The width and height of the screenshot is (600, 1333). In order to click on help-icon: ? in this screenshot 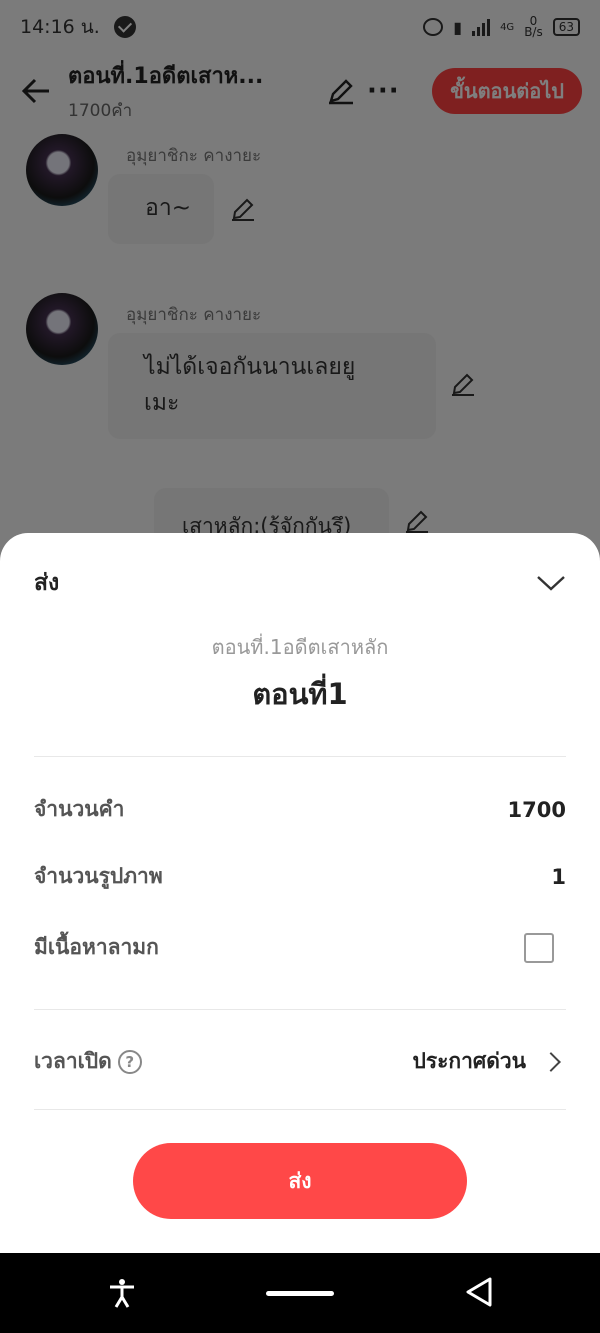, I will do `click(129, 1062)`.